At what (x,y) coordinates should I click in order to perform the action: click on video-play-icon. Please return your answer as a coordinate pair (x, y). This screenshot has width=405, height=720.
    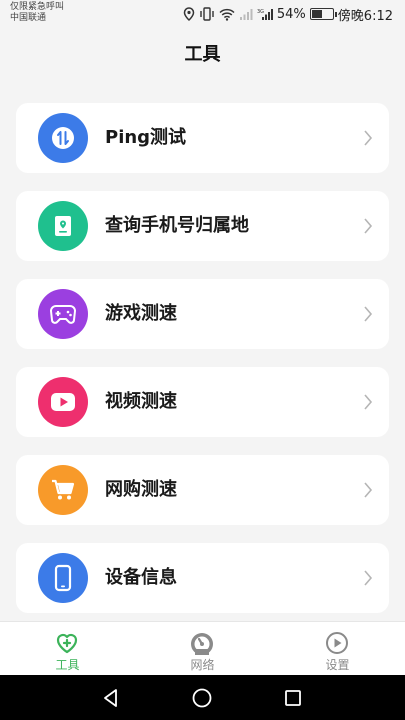
    Looking at the image, I should click on (63, 402).